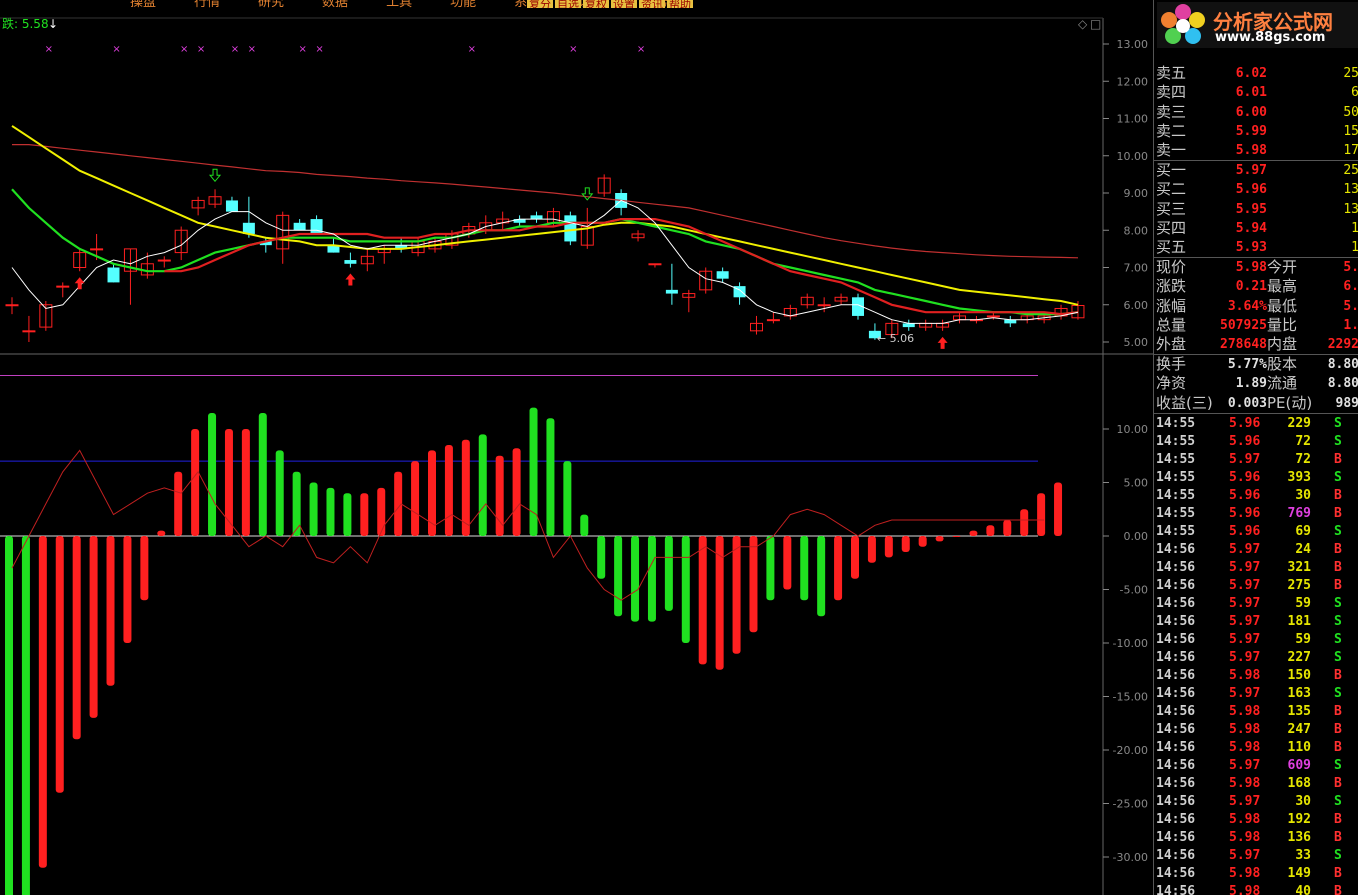  What do you see at coordinates (1342, 384) in the screenshot?
I see `stat-value: 8.80` at bounding box center [1342, 384].